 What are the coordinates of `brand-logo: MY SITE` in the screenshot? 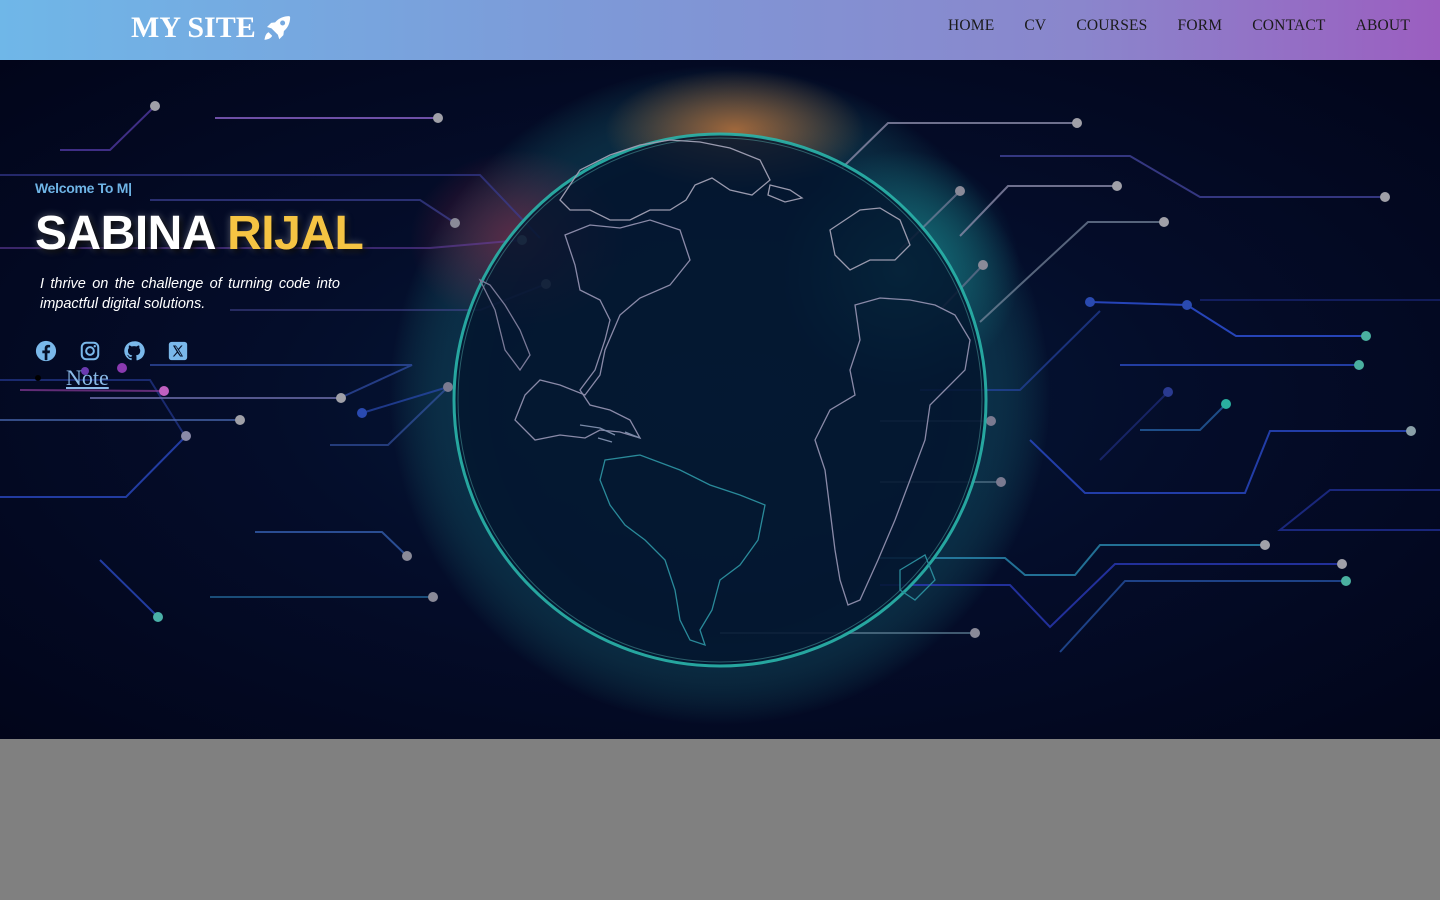 It's located at (211, 28).